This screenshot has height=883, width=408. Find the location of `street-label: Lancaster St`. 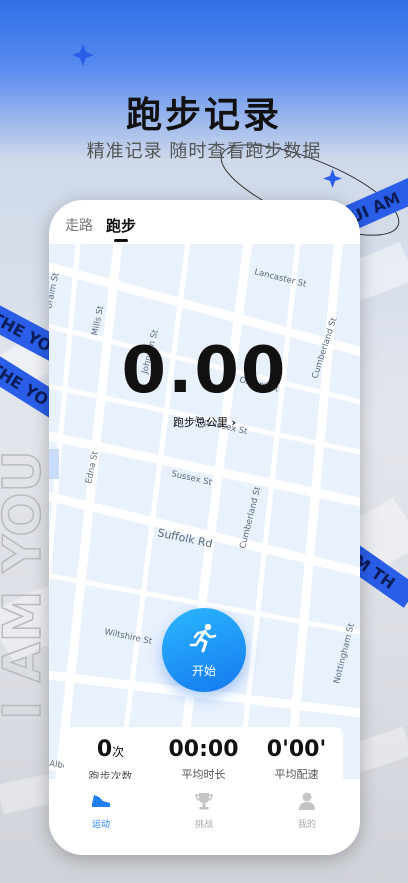

street-label: Lancaster St is located at coordinates (280, 278).